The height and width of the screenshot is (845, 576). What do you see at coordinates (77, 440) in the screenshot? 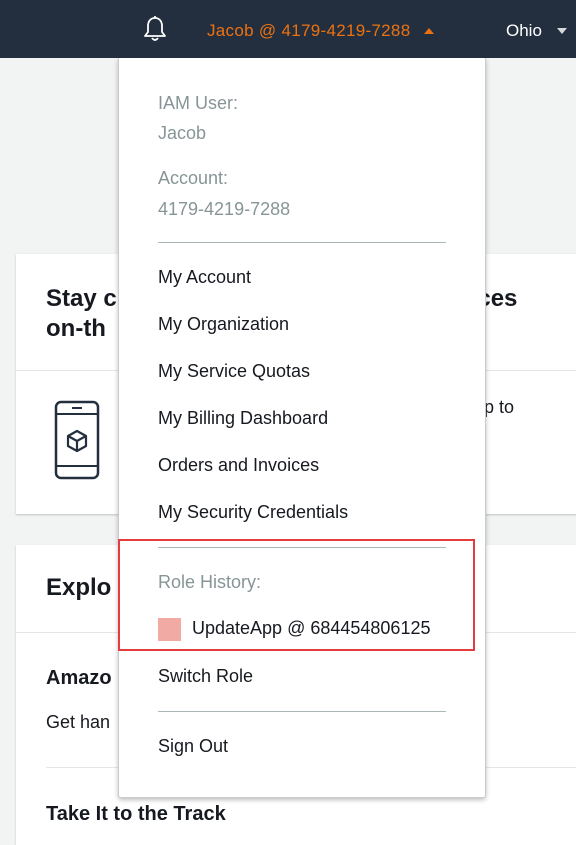
I see `mobile-phone-cube-icon` at bounding box center [77, 440].